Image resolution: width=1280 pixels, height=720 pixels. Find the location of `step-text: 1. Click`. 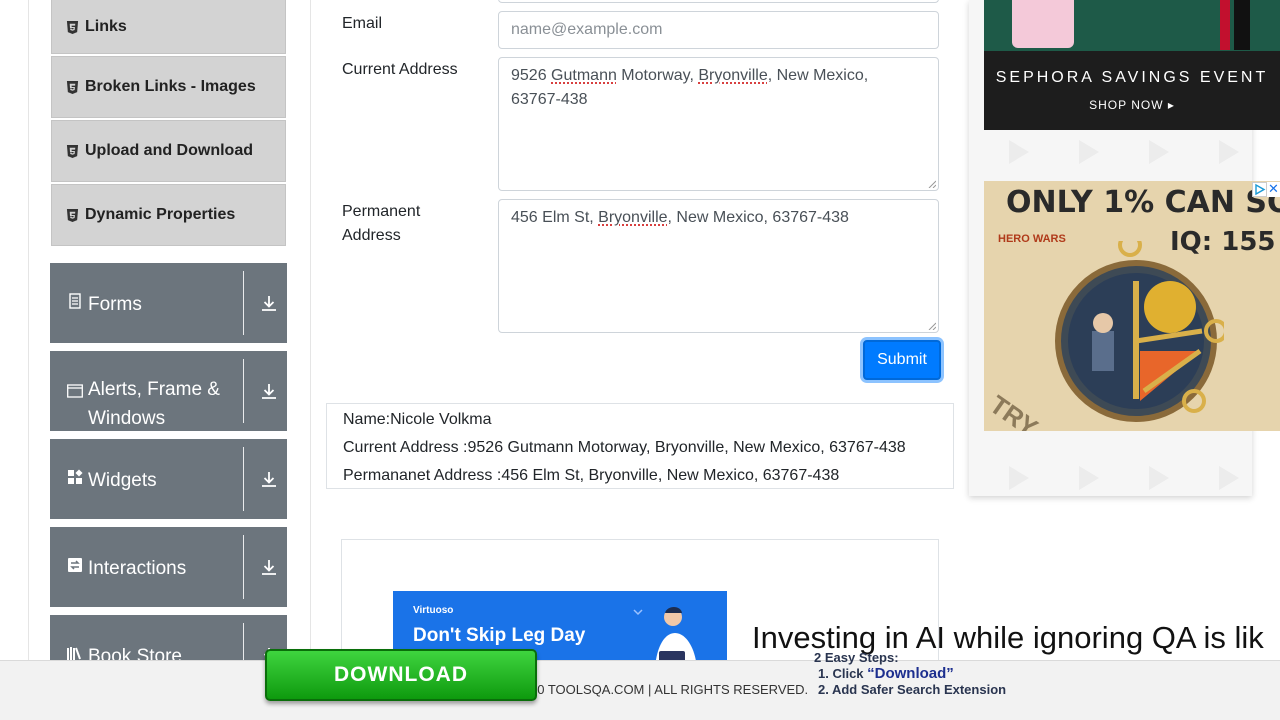

step-text: 1. Click is located at coordinates (843, 673).